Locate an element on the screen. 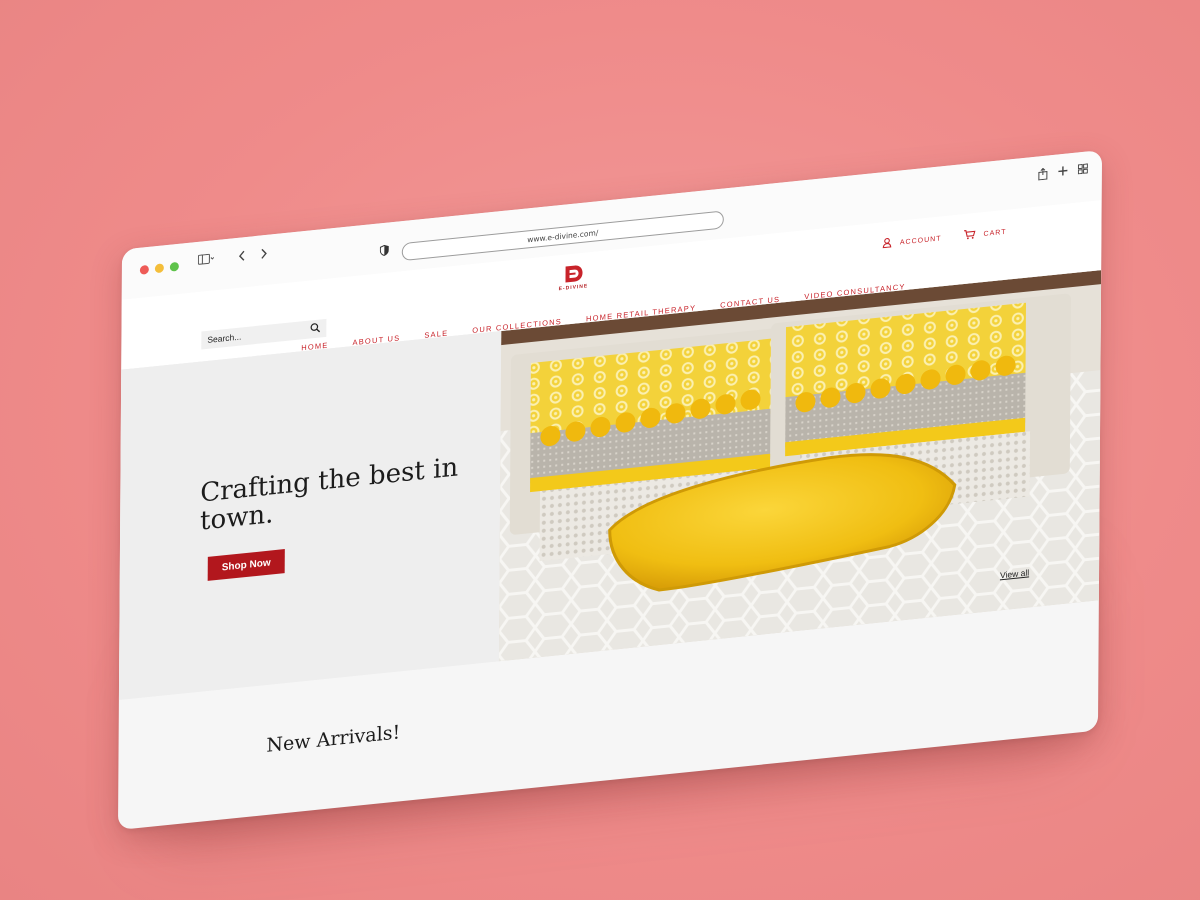 The image size is (1200, 900). site-logo: E-DIVINE is located at coordinates (573, 277).